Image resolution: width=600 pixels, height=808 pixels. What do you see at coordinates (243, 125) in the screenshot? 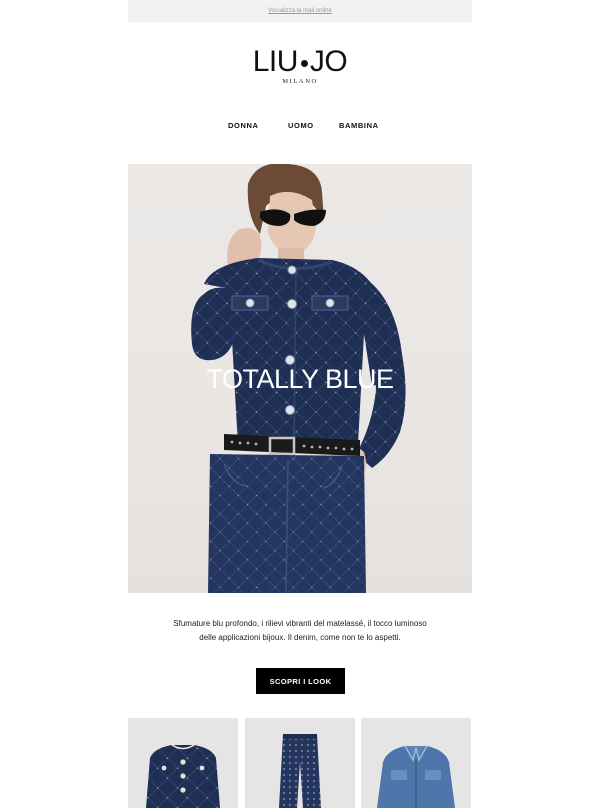
I see `nav-item-donna: DONNA` at bounding box center [243, 125].